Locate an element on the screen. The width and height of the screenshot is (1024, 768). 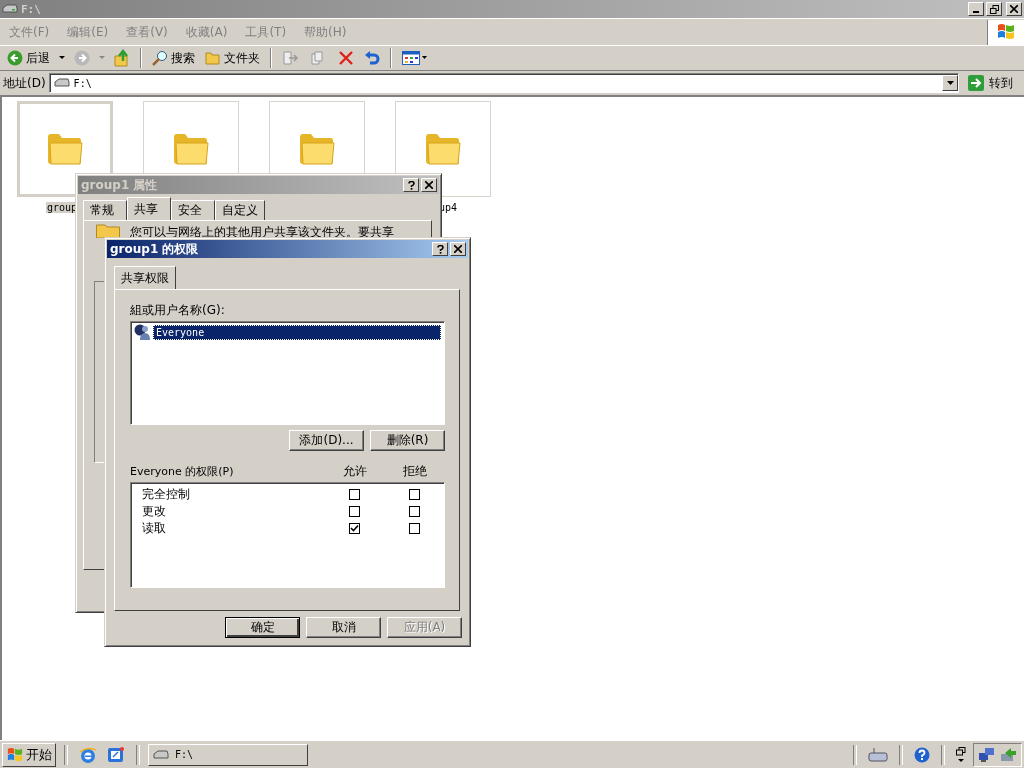
remove-button: 删除(R) is located at coordinates (407, 440).